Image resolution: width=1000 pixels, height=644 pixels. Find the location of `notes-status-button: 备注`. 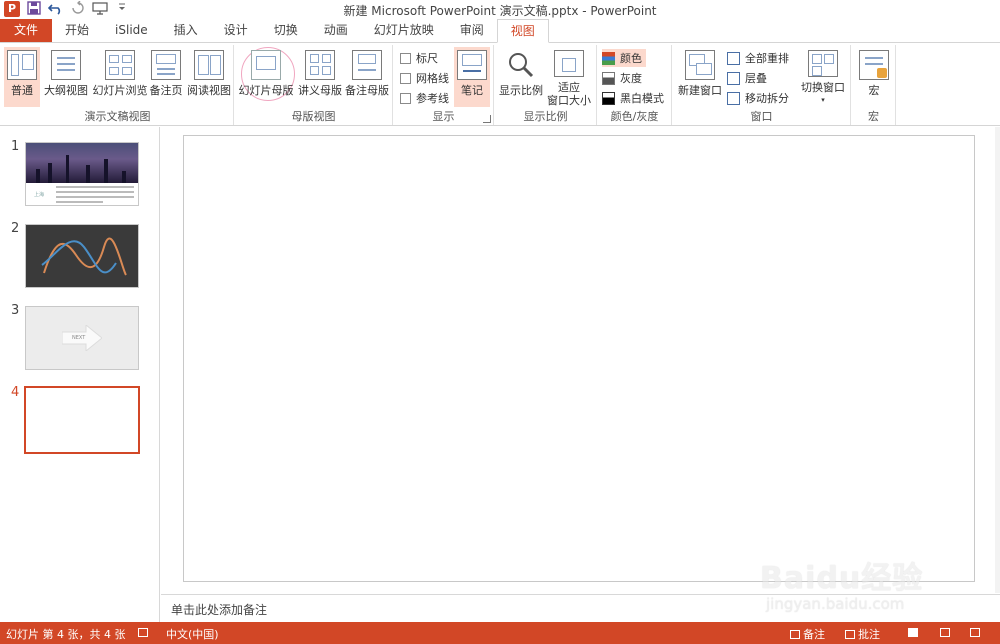

notes-status-button: 备注 is located at coordinates (807, 634).